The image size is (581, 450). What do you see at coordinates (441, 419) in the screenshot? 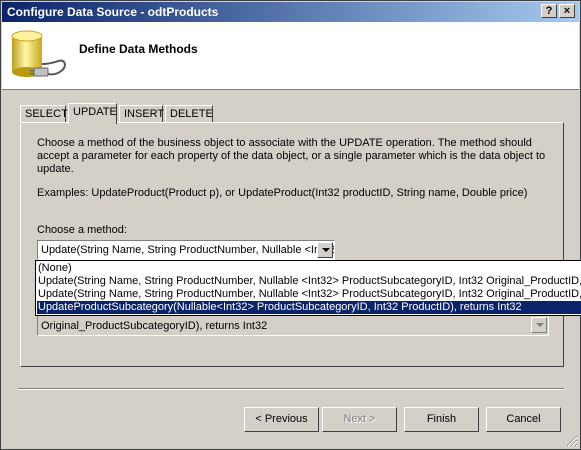
I see `finish-button: Finish` at bounding box center [441, 419].